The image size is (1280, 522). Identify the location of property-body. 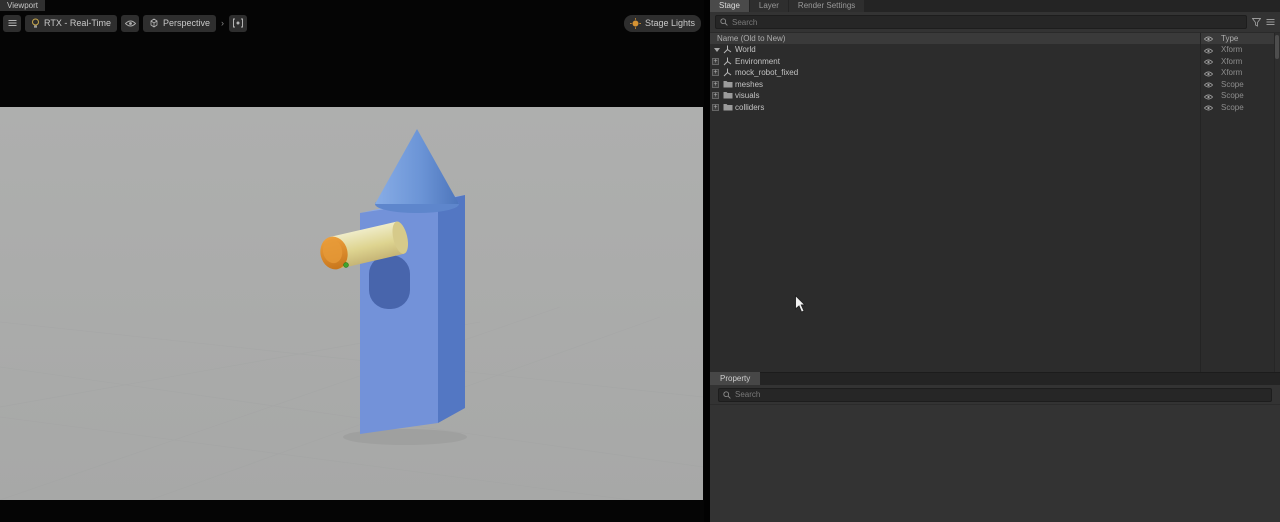
(995, 463).